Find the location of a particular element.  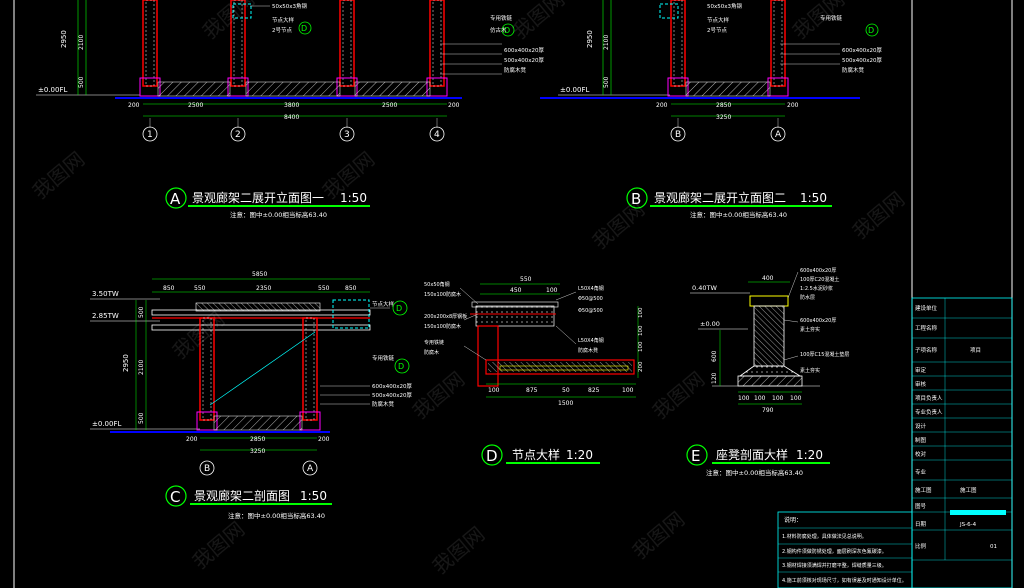

drawing-d-title: D 节点大样 1:20 is located at coordinates (540, 455).